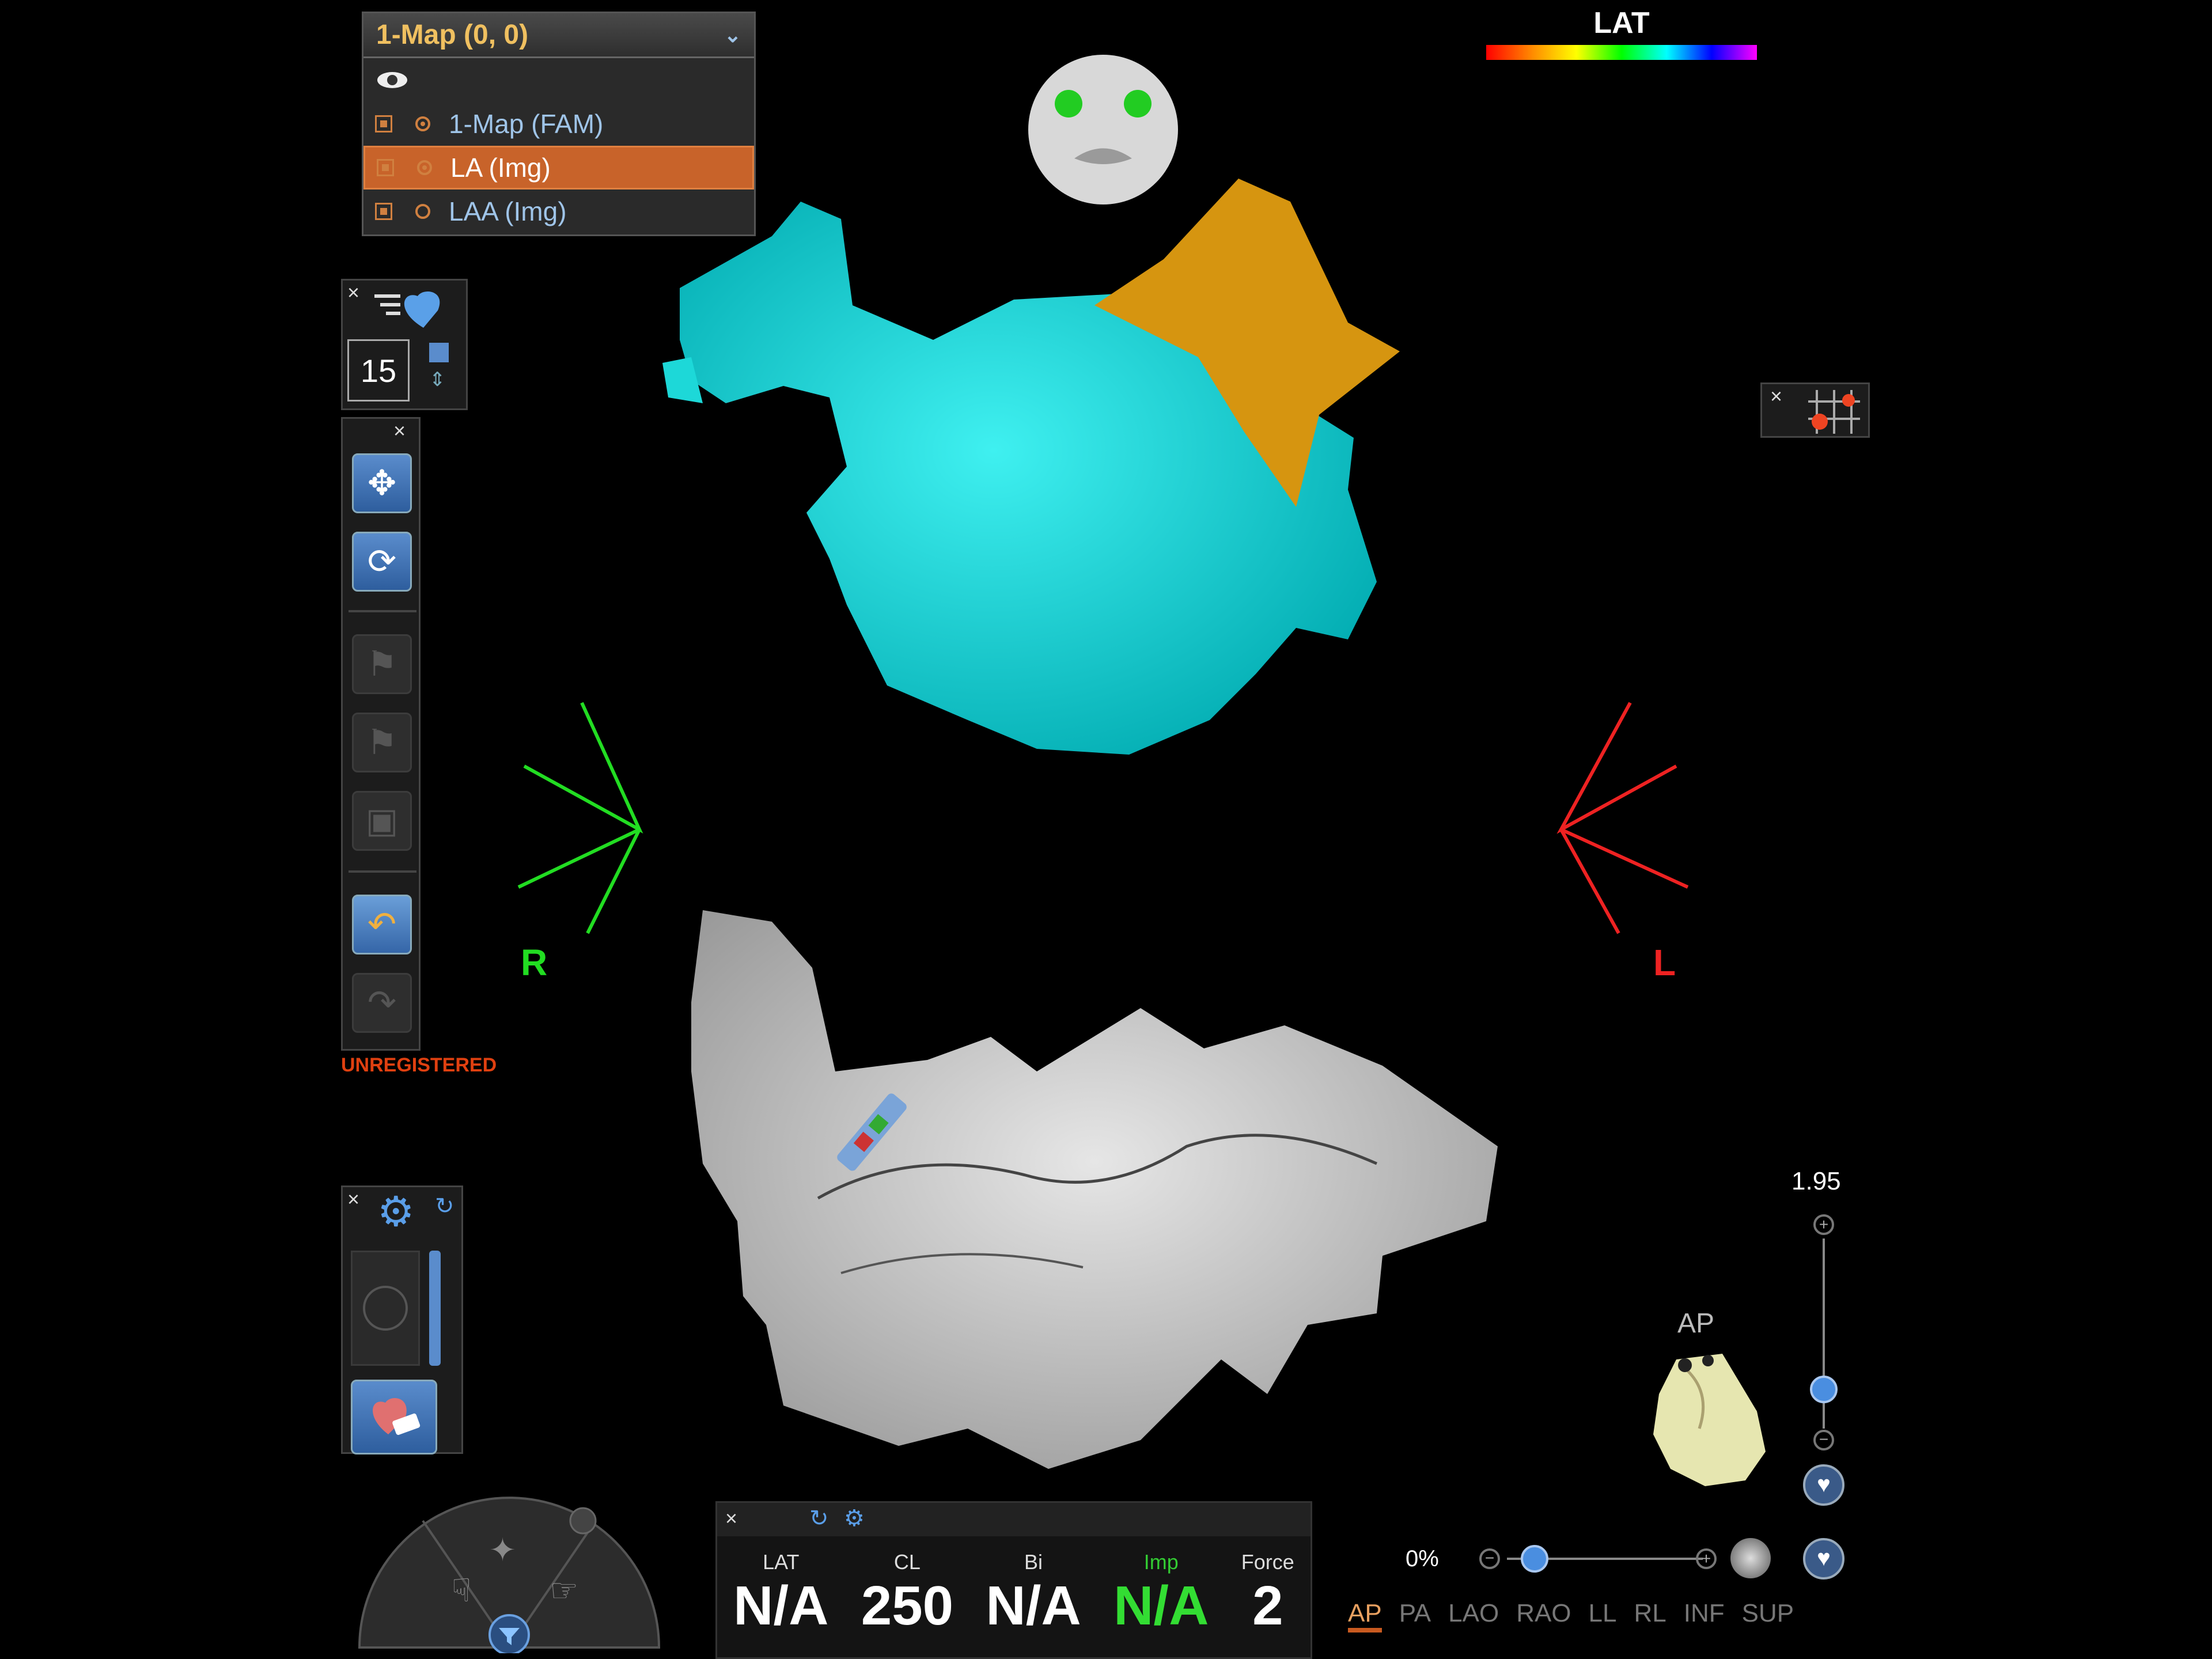 The image size is (2212, 1659). I want to click on stat-label: Bi, so click(1033, 1562).